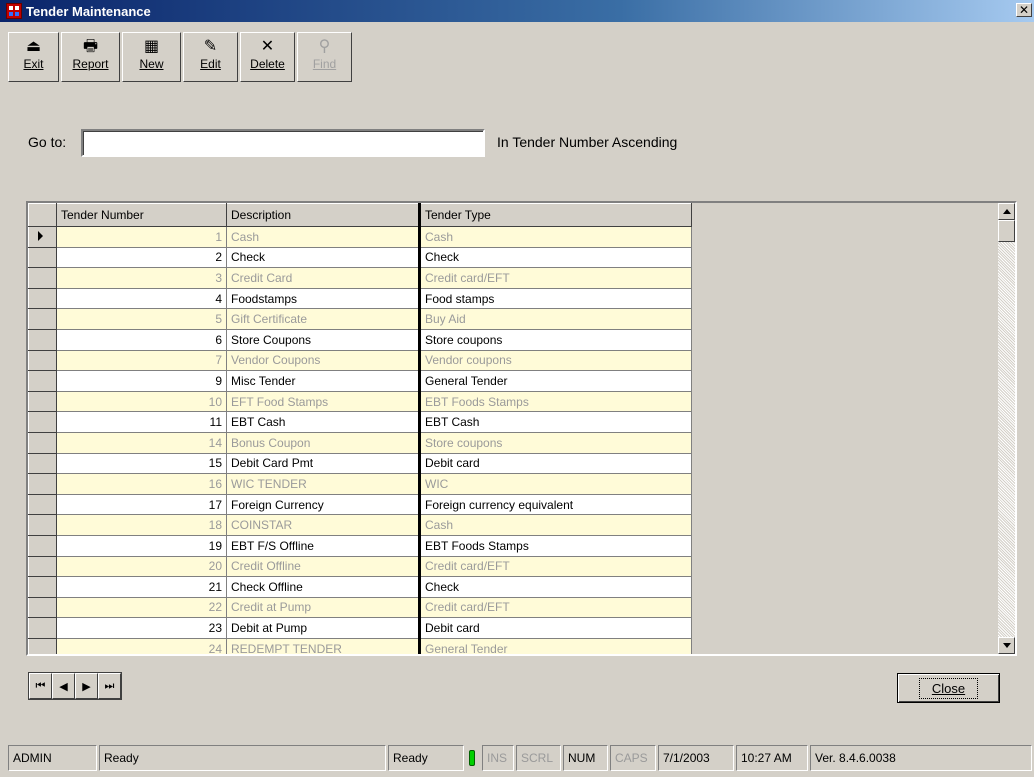 Image resolution: width=1034 pixels, height=777 pixels. I want to click on table-row: 2 Check Check, so click(360, 257).